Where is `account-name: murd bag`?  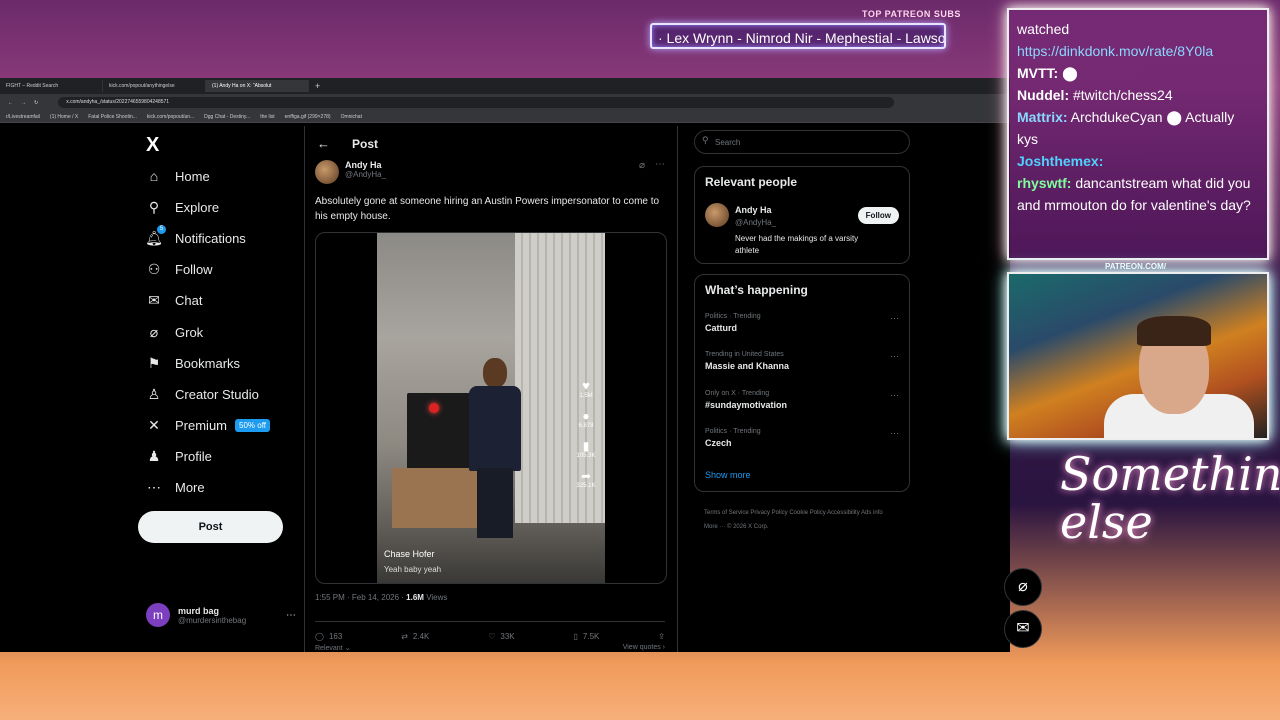 account-name: murd bag is located at coordinates (199, 610).